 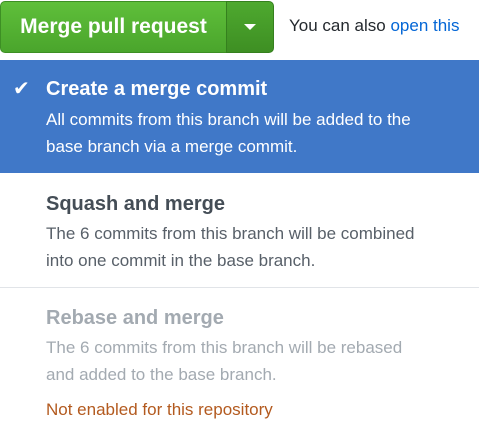 I want to click on not-enabled-warning: Not enabled for this repository, so click(x=159, y=409).